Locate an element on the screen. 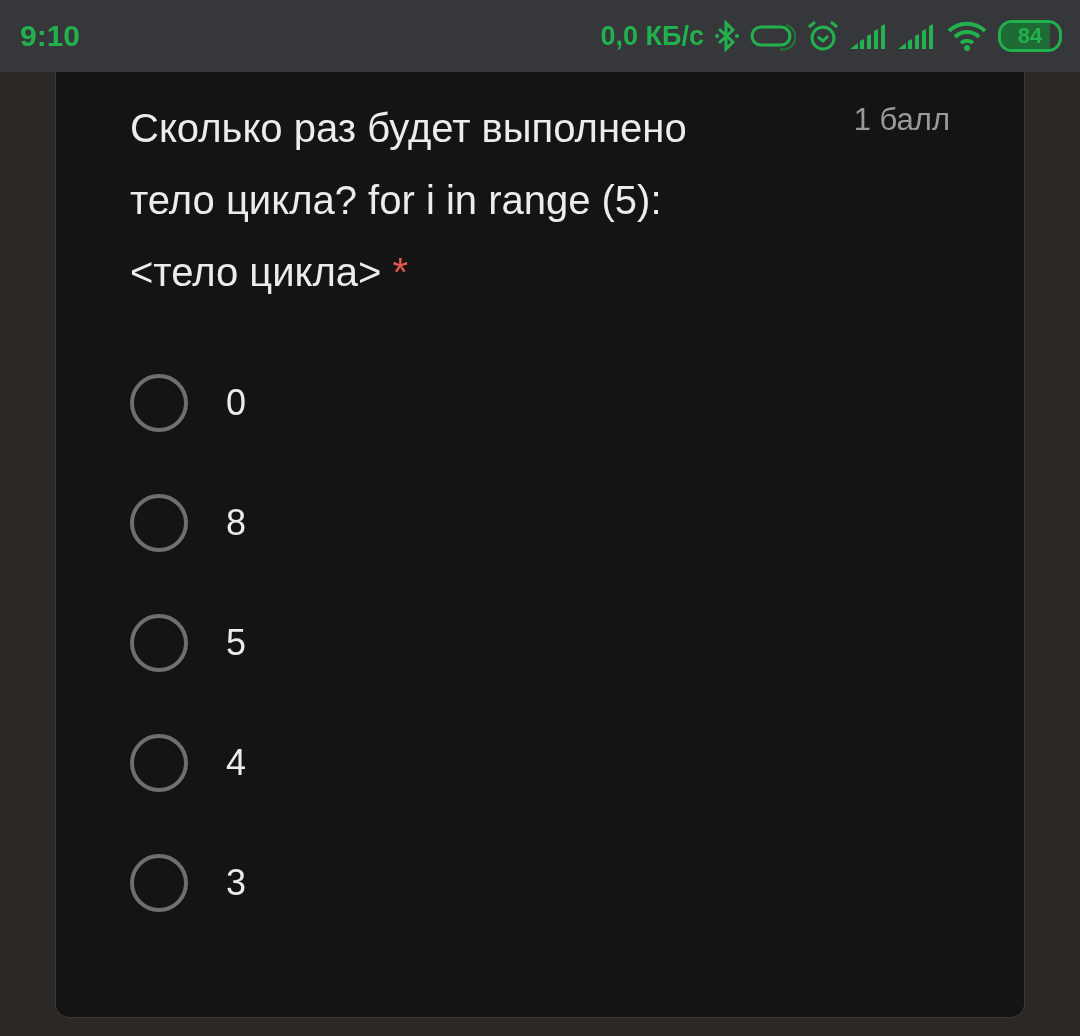 The width and height of the screenshot is (1080, 1036). question-text: Сколько раз будет выполнено тело цикла? for i in range (5):<тело цикла> * is located at coordinates (409, 200).